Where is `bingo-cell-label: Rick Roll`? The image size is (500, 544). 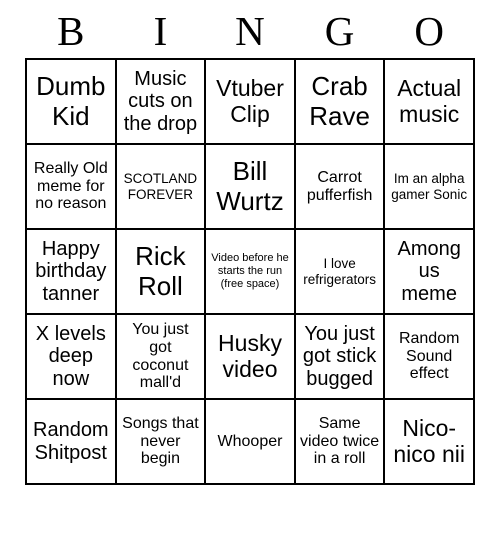
bingo-cell-label: Rick Roll is located at coordinates (160, 271).